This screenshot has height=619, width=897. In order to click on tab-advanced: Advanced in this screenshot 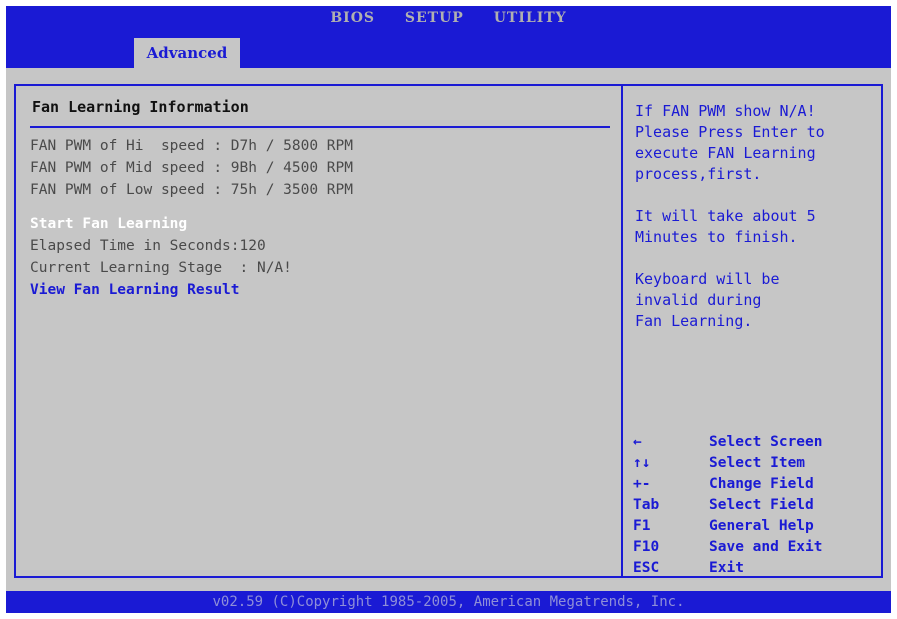, I will do `click(187, 53)`.